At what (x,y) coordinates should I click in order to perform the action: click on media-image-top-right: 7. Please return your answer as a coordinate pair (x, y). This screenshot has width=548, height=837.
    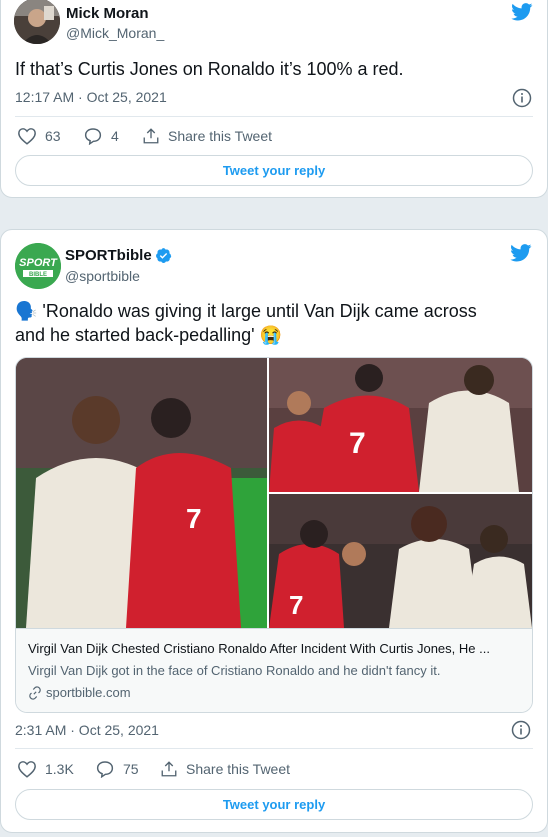
    Looking at the image, I should click on (400, 425).